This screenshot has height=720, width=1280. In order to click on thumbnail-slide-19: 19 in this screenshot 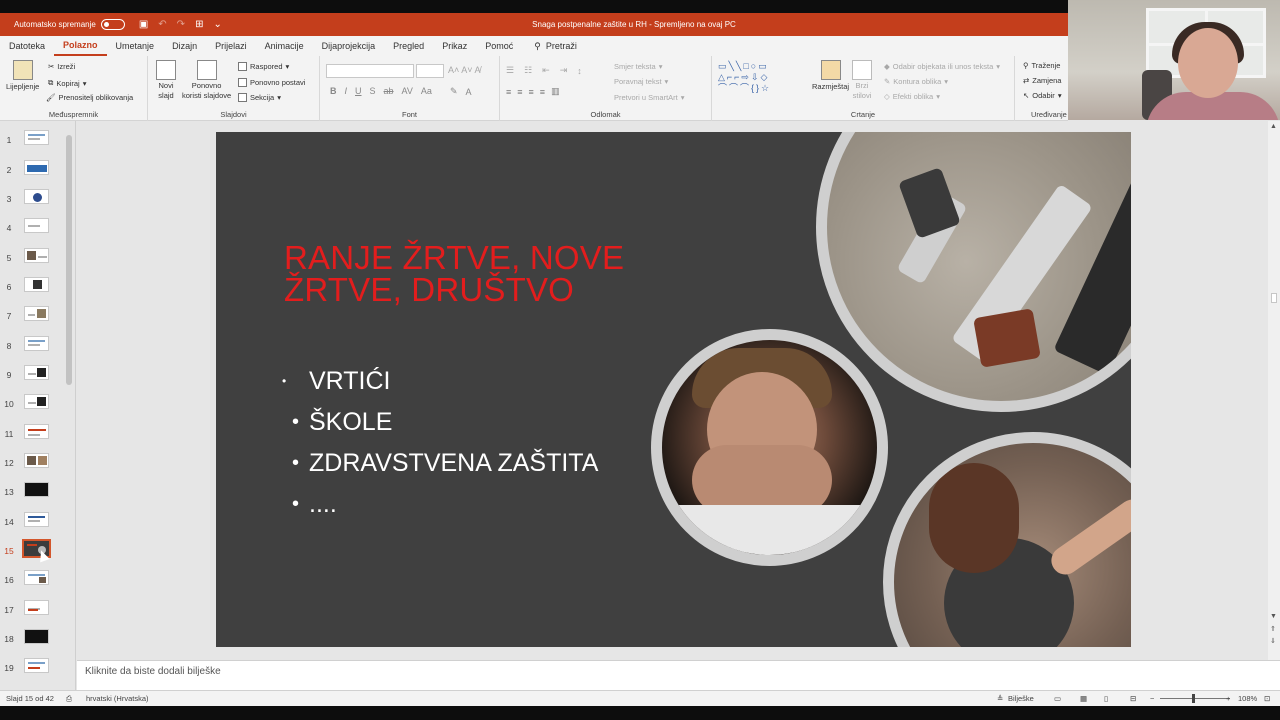, I will do `click(34, 667)`.